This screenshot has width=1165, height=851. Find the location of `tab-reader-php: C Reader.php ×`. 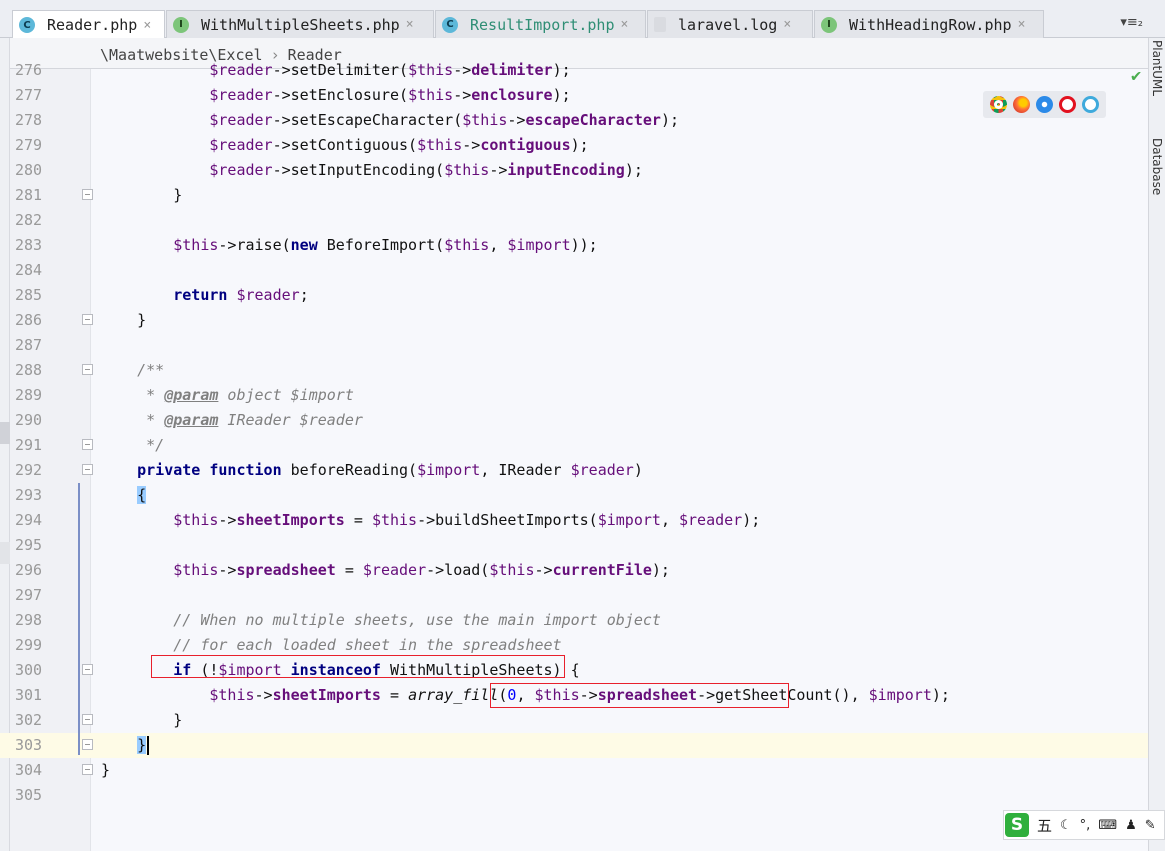

tab-reader-php: C Reader.php × is located at coordinates (88, 24).